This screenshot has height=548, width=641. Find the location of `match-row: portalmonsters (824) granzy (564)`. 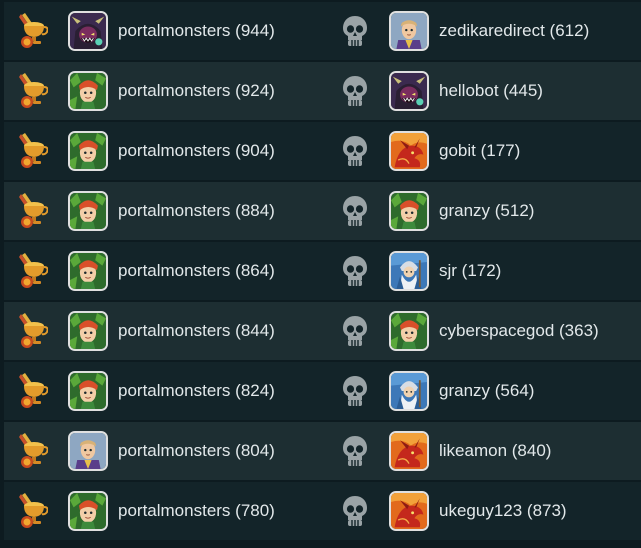

match-row: portalmonsters (824) granzy (564) is located at coordinates (322, 391).